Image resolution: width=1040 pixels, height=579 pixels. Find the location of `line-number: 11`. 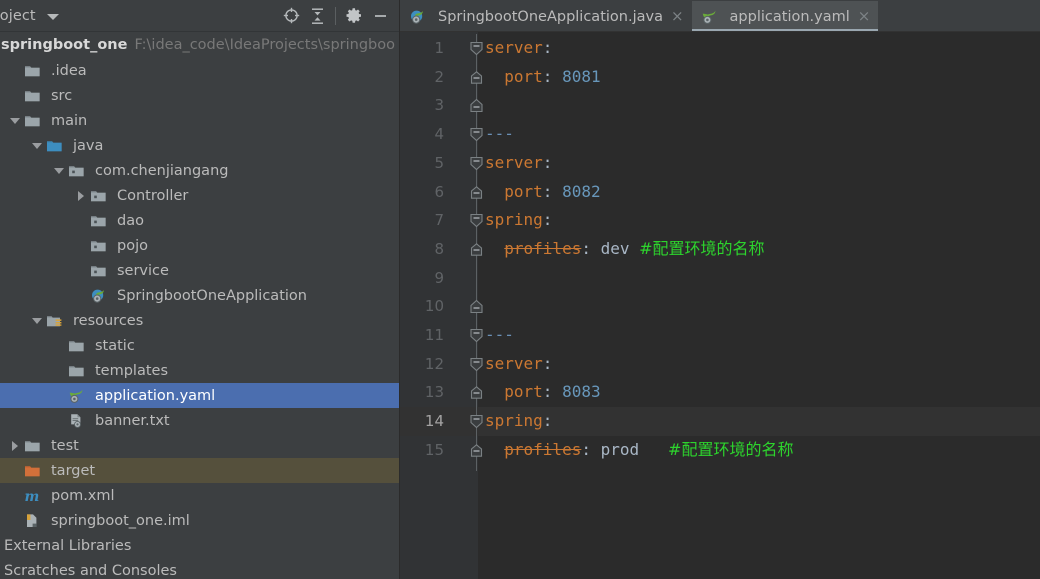

line-number: 11 is located at coordinates (434, 335).